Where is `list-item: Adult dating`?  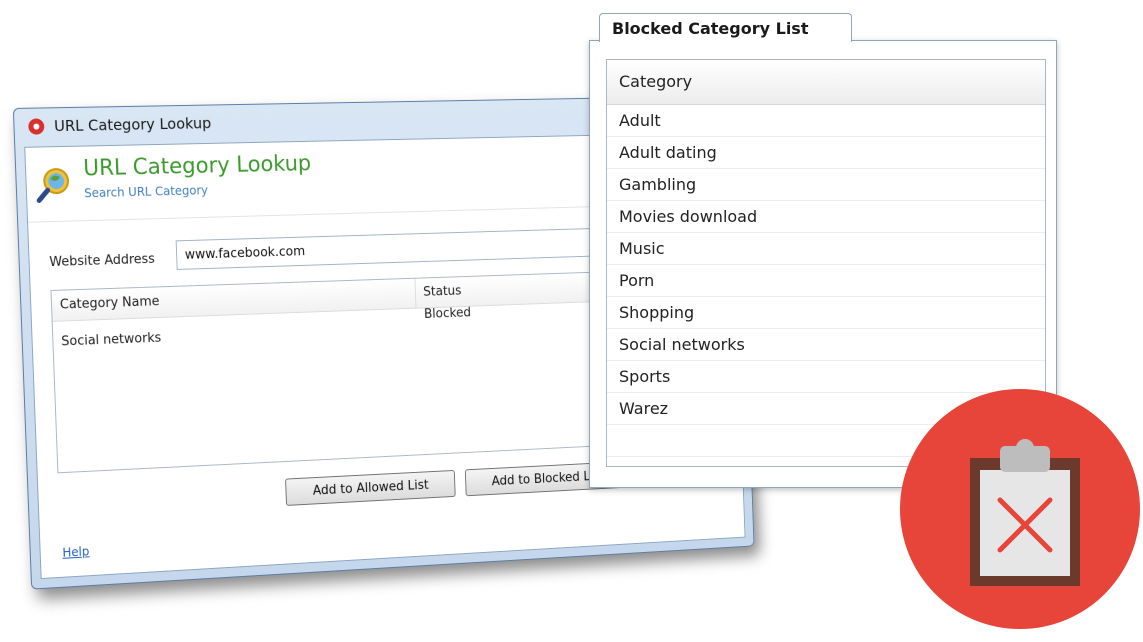 list-item: Adult dating is located at coordinates (826, 153).